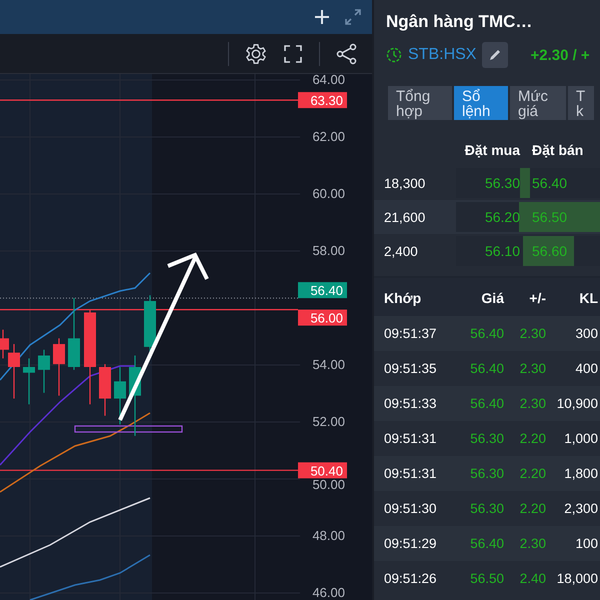 The image size is (600, 600). Describe the element at coordinates (549, 183) in the screenshot. I see `ask-price: 56.40` at that location.